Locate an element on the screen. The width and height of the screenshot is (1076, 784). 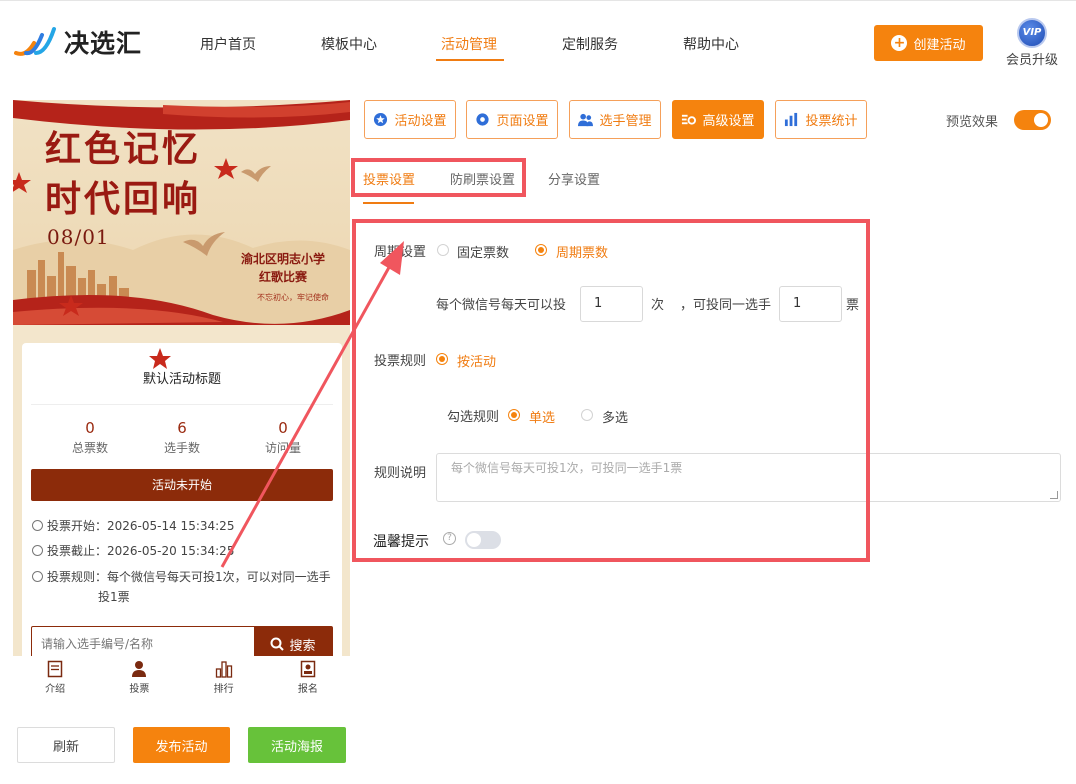
user-icon is located at coordinates (139, 669).